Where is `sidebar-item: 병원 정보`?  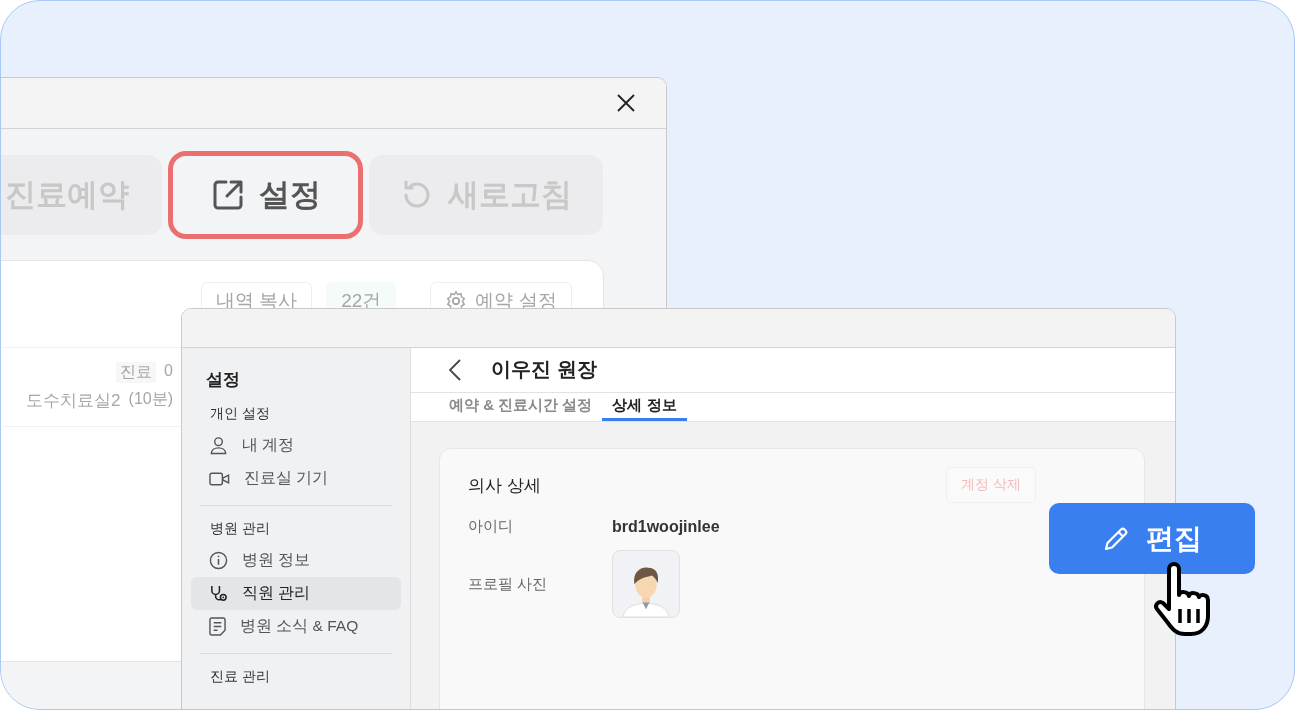 sidebar-item: 병원 정보 is located at coordinates (296, 560).